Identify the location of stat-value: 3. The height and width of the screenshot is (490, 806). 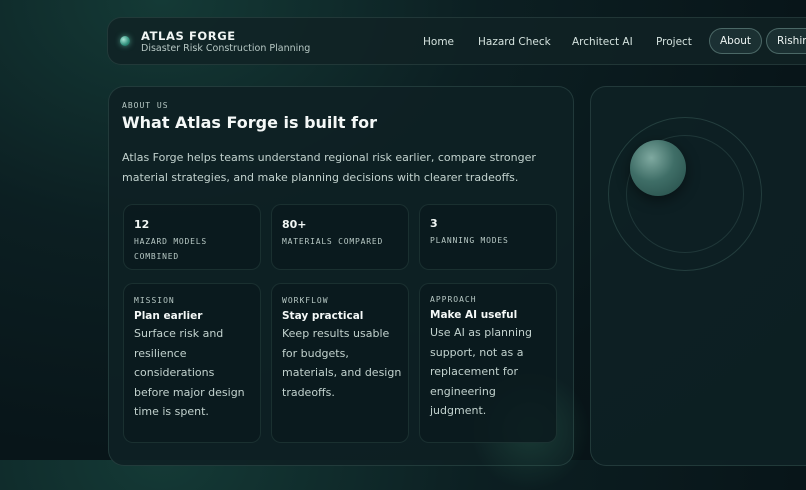
(434, 223).